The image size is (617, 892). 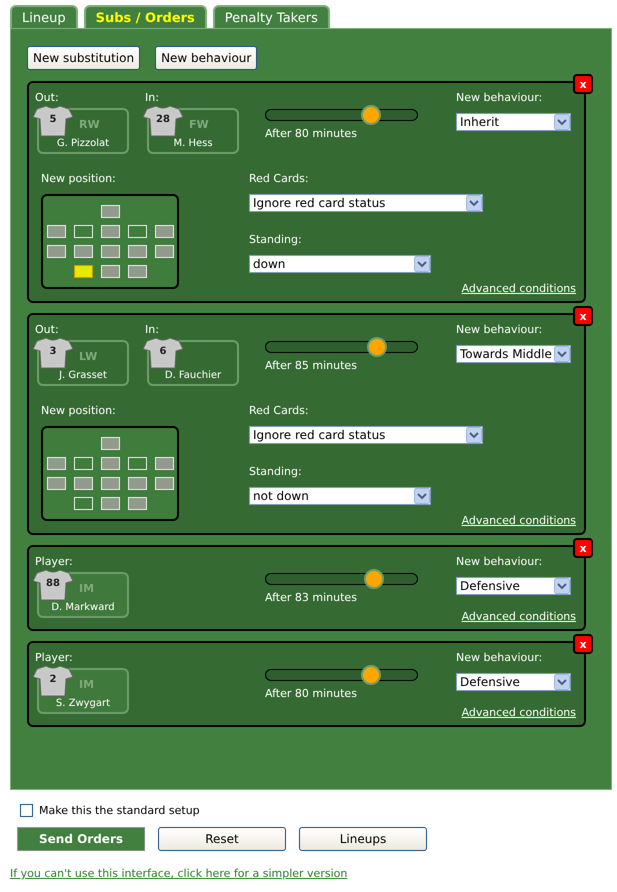 What do you see at coordinates (311, 365) in the screenshot?
I see `minutes-text: After 85 minutes` at bounding box center [311, 365].